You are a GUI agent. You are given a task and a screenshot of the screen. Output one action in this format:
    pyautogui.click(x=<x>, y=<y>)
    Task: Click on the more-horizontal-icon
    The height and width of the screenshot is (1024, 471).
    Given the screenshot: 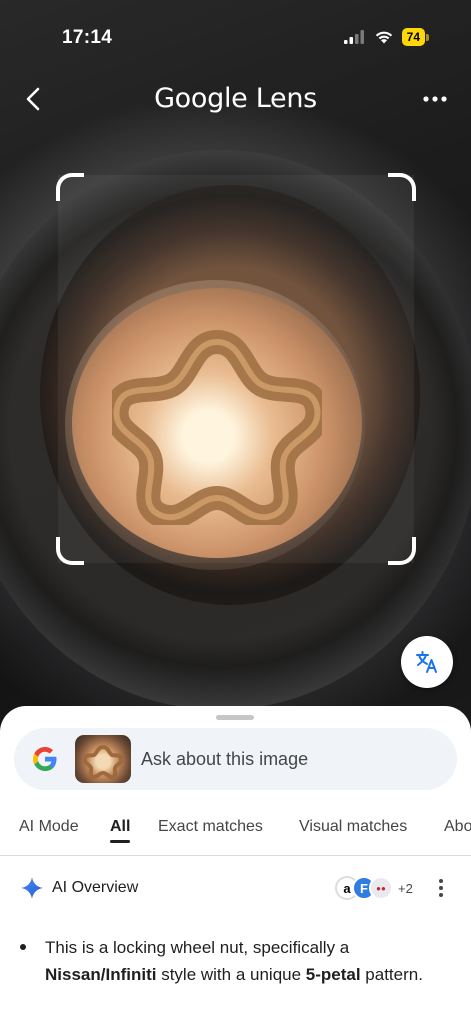 What is the action you would take?
    pyautogui.click(x=435, y=99)
    